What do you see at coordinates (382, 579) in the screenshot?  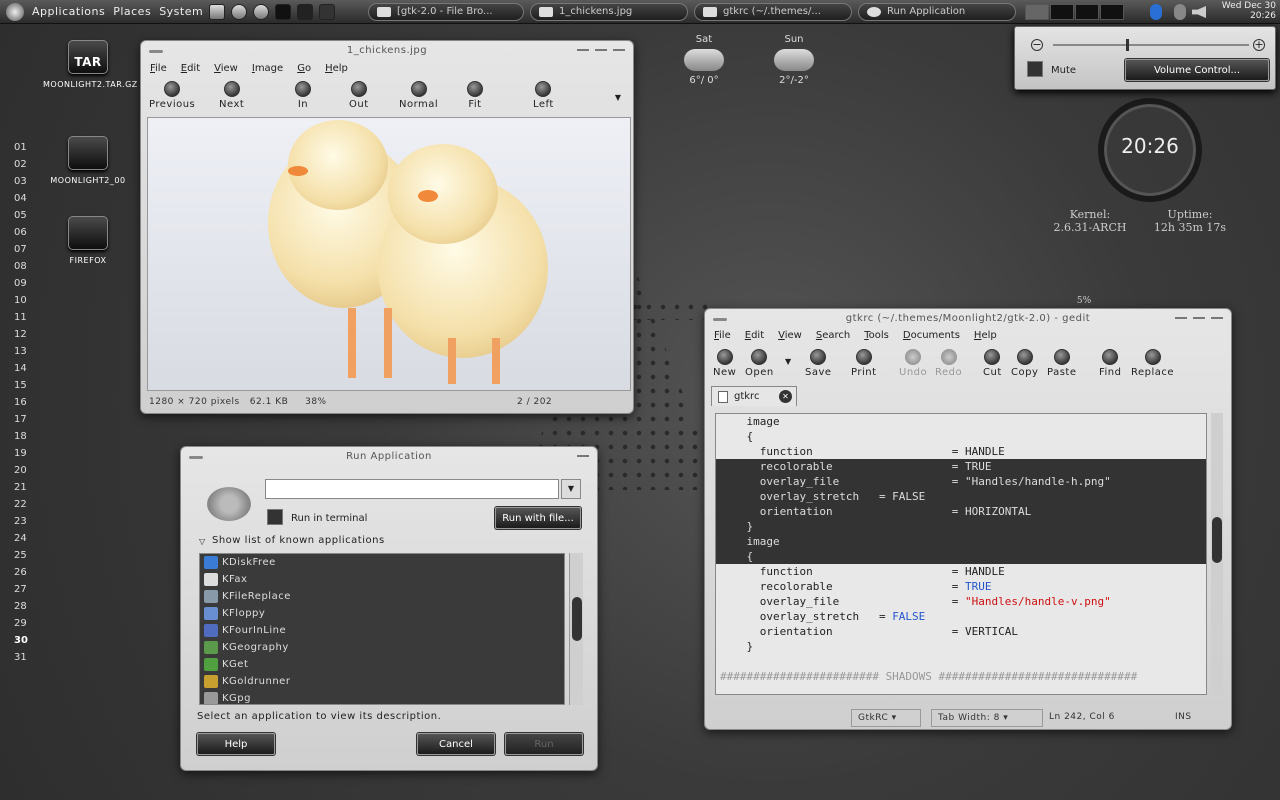 I see `list-item: KFax` at bounding box center [382, 579].